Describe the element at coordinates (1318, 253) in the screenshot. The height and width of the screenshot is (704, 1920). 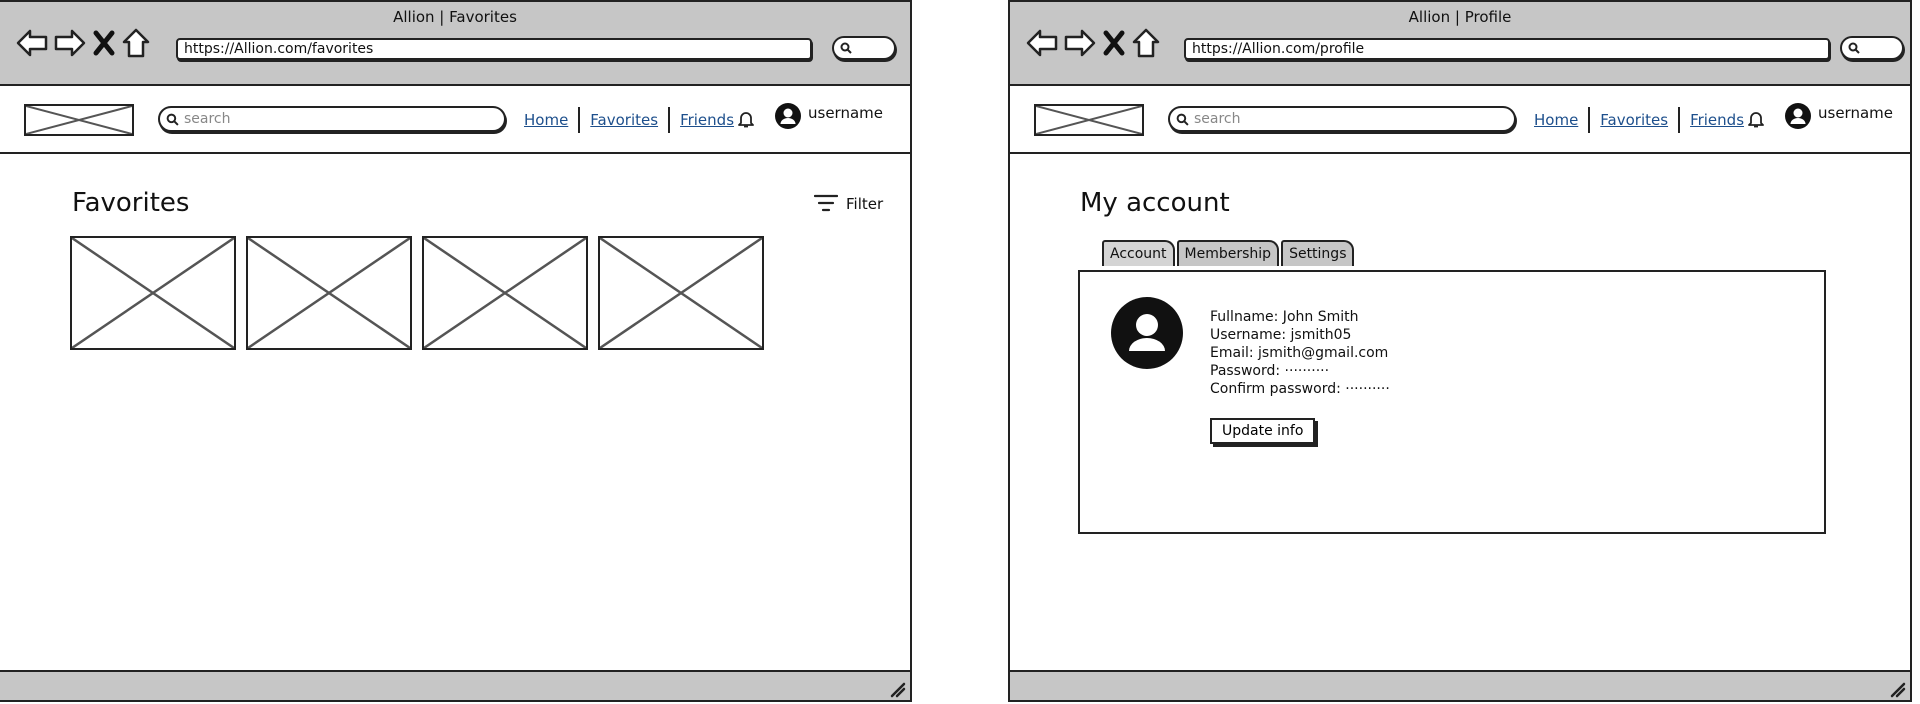
I see `tab-settings: Settings` at that location.